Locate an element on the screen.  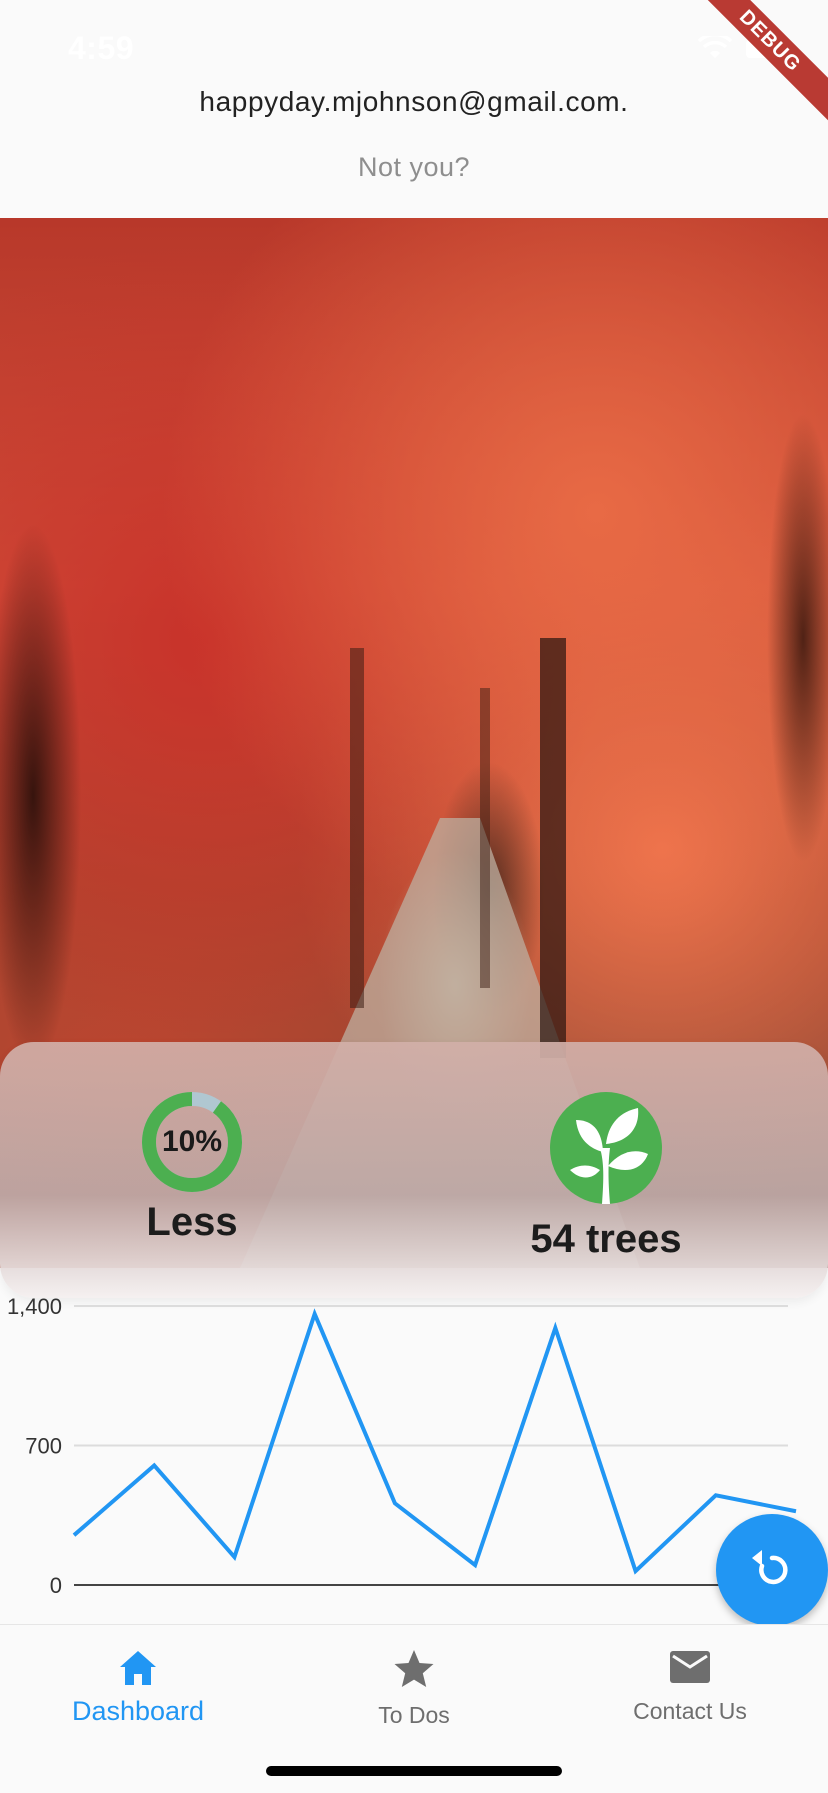
nav-label-dashboard: Dashboard is located at coordinates (138, 1711).